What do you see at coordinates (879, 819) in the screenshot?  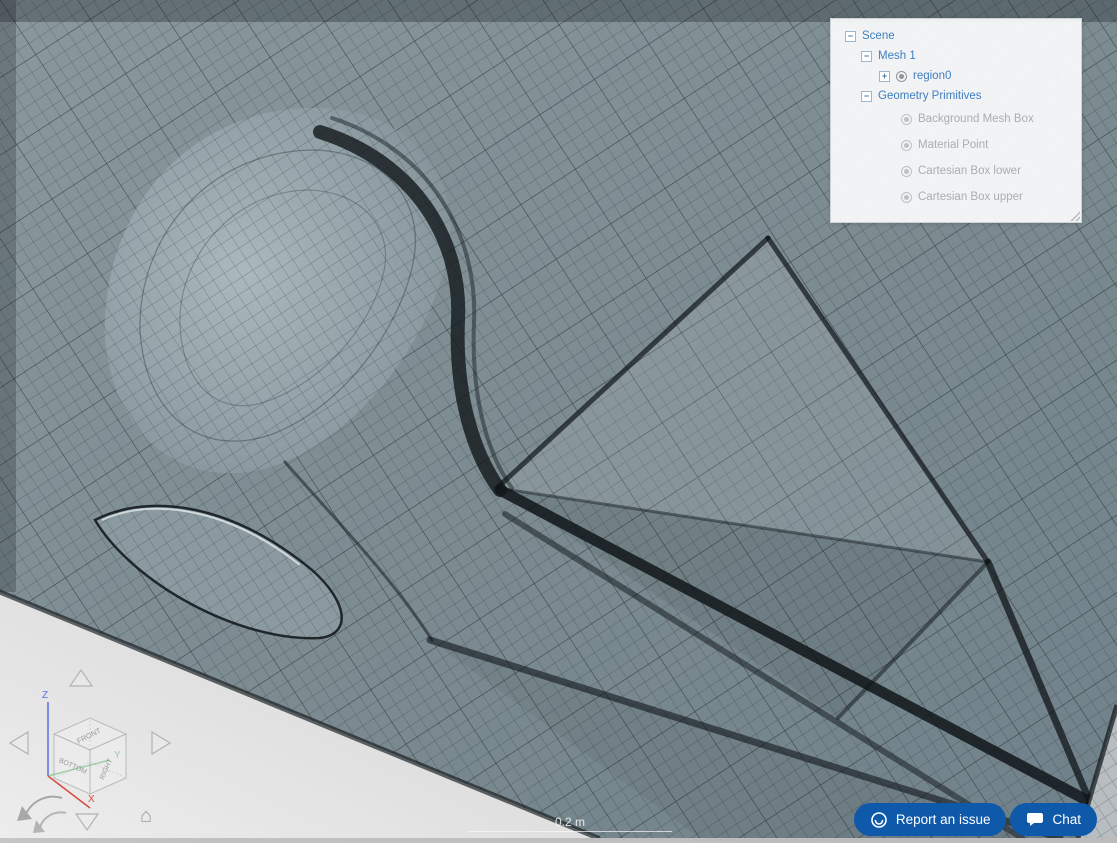 I see `feedback-smiley-icon` at bounding box center [879, 819].